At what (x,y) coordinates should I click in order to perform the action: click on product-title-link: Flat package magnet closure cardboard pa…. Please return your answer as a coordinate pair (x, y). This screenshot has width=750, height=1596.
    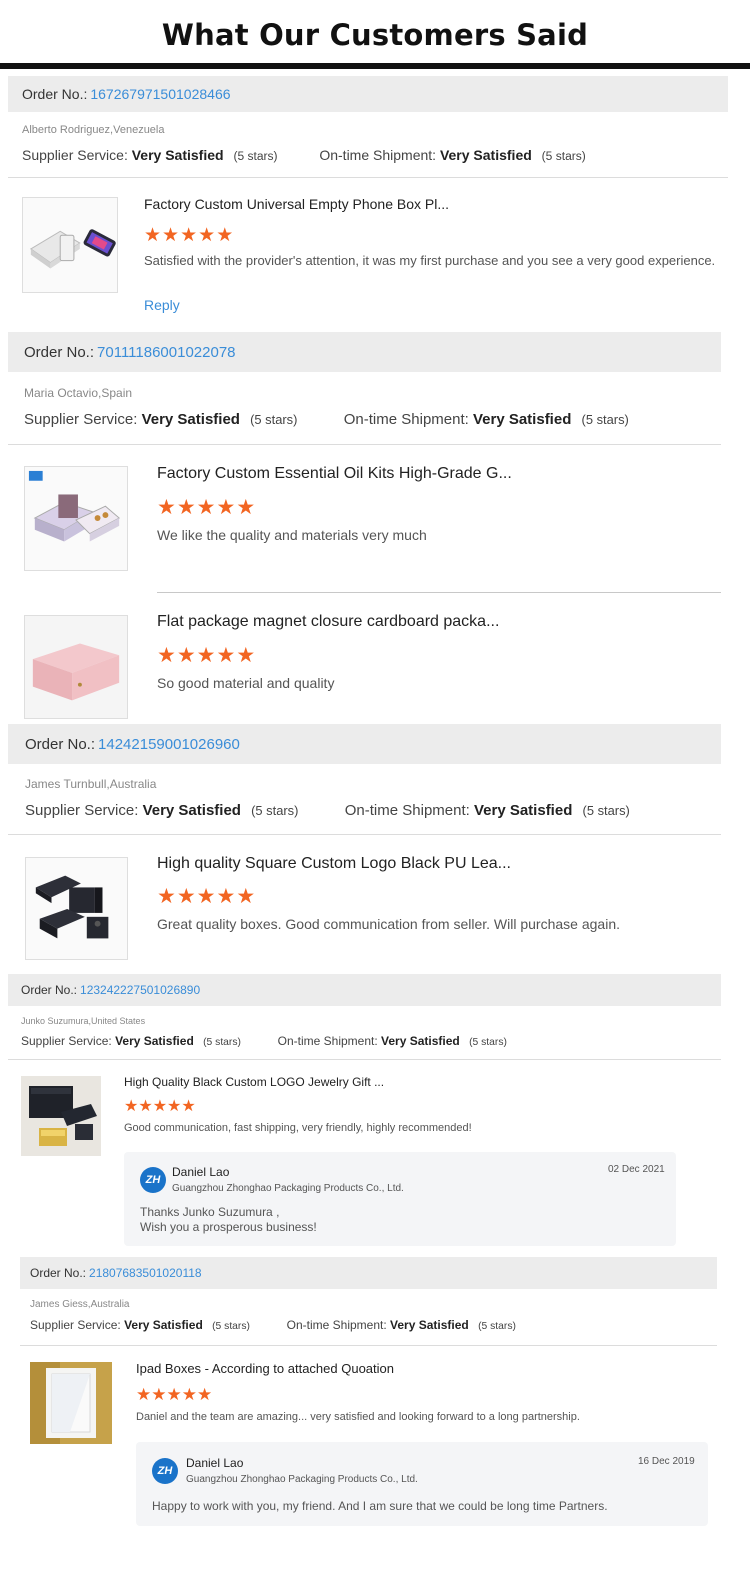
    Looking at the image, I should click on (328, 622).